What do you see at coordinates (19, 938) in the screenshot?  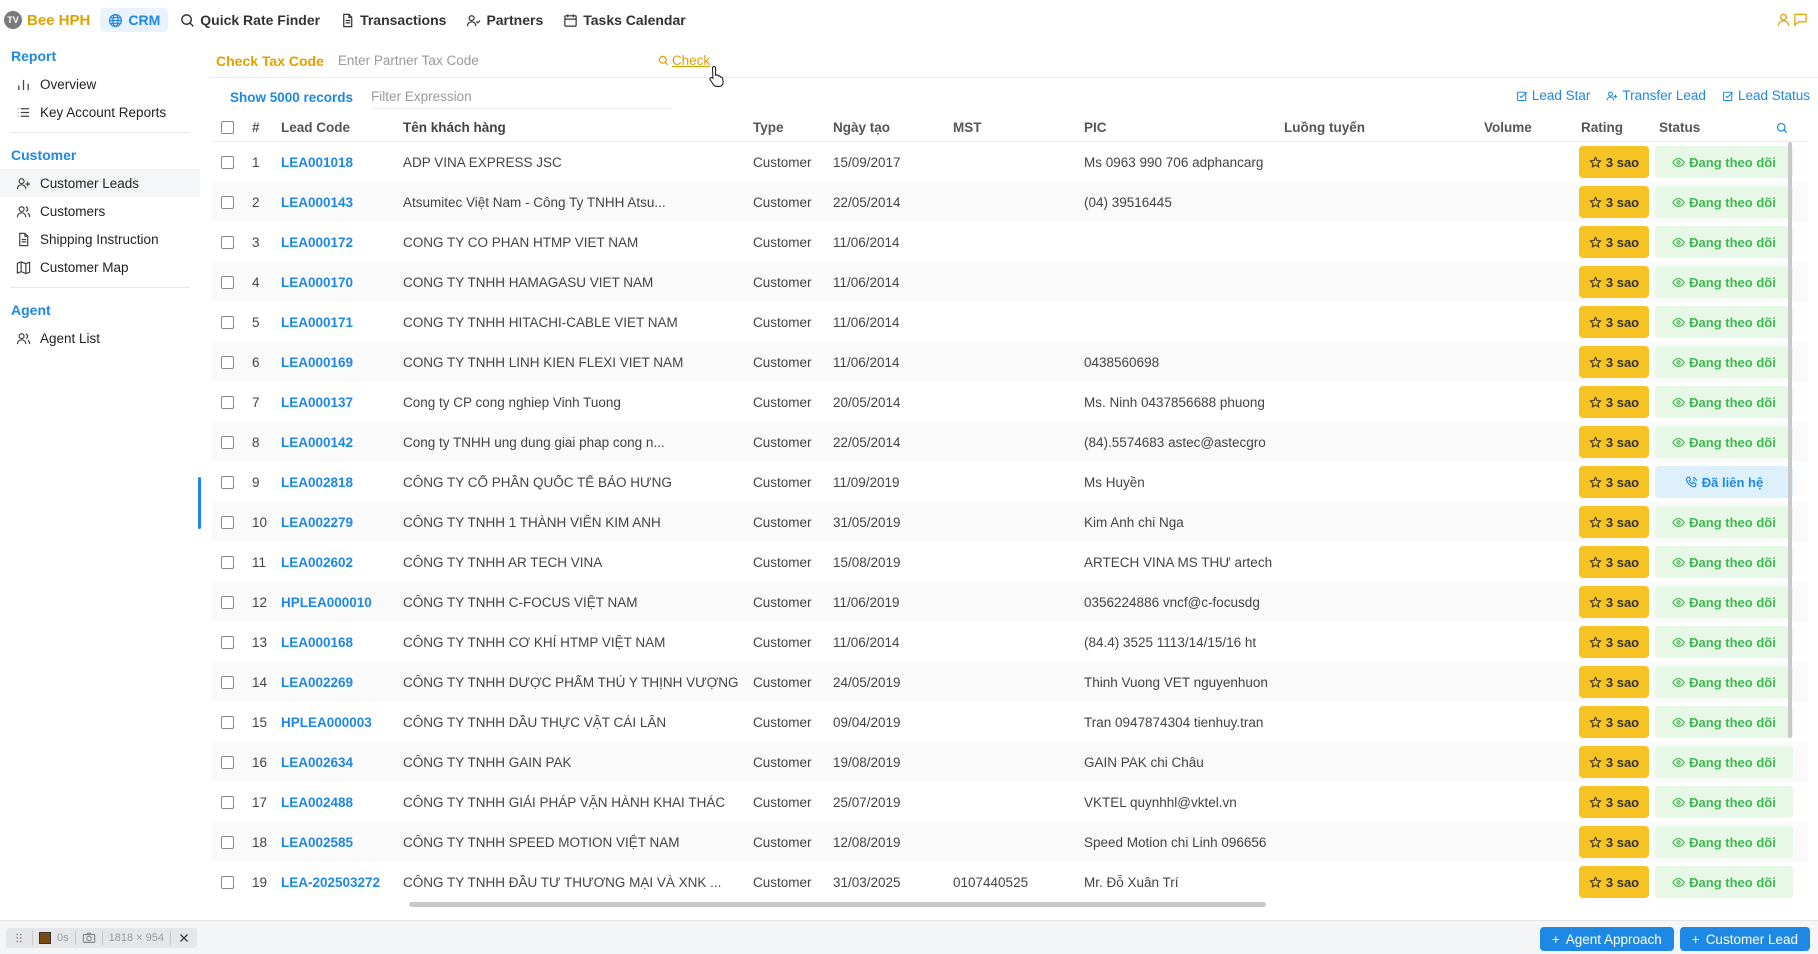 I see `drag-handle-icon` at bounding box center [19, 938].